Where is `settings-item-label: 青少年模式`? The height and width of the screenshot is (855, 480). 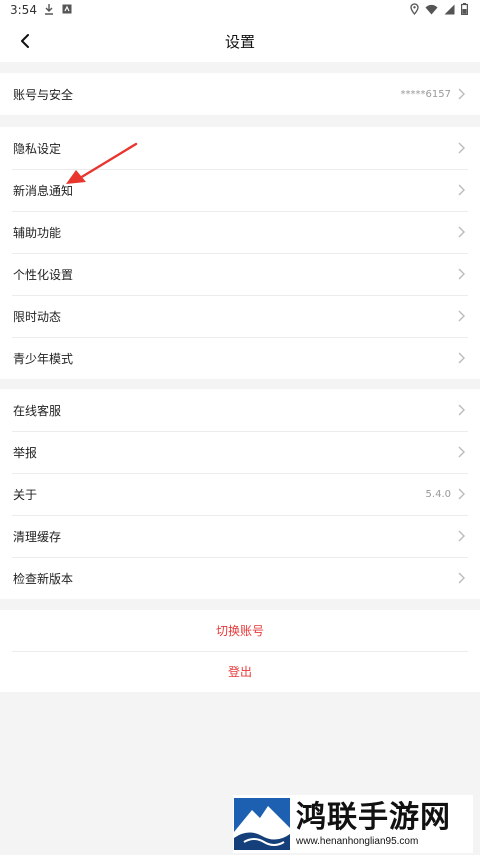
settings-item-label: 青少年模式 is located at coordinates (43, 358).